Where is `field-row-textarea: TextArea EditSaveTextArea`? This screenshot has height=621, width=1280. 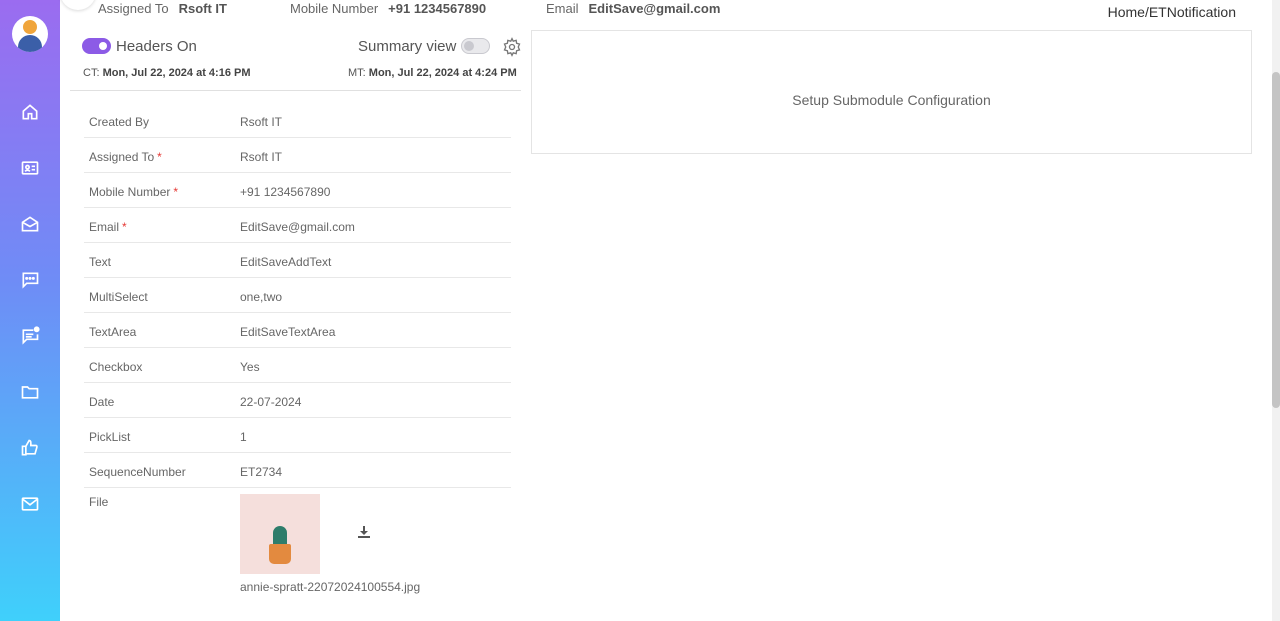 field-row-textarea: TextArea EditSaveTextArea is located at coordinates (297, 330).